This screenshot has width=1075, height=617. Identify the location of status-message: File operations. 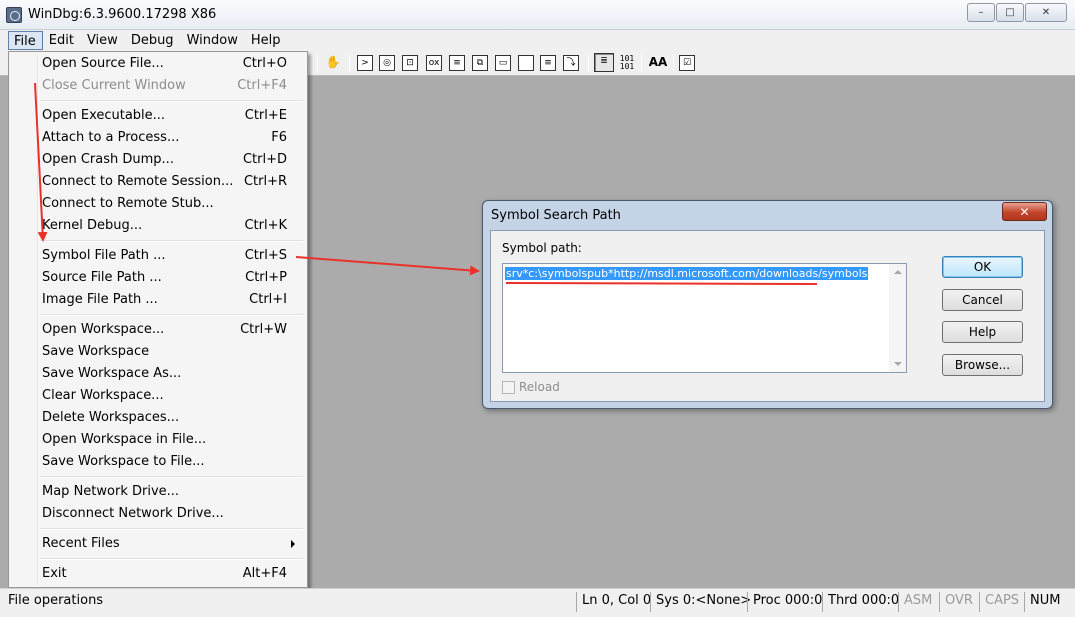
(56, 600).